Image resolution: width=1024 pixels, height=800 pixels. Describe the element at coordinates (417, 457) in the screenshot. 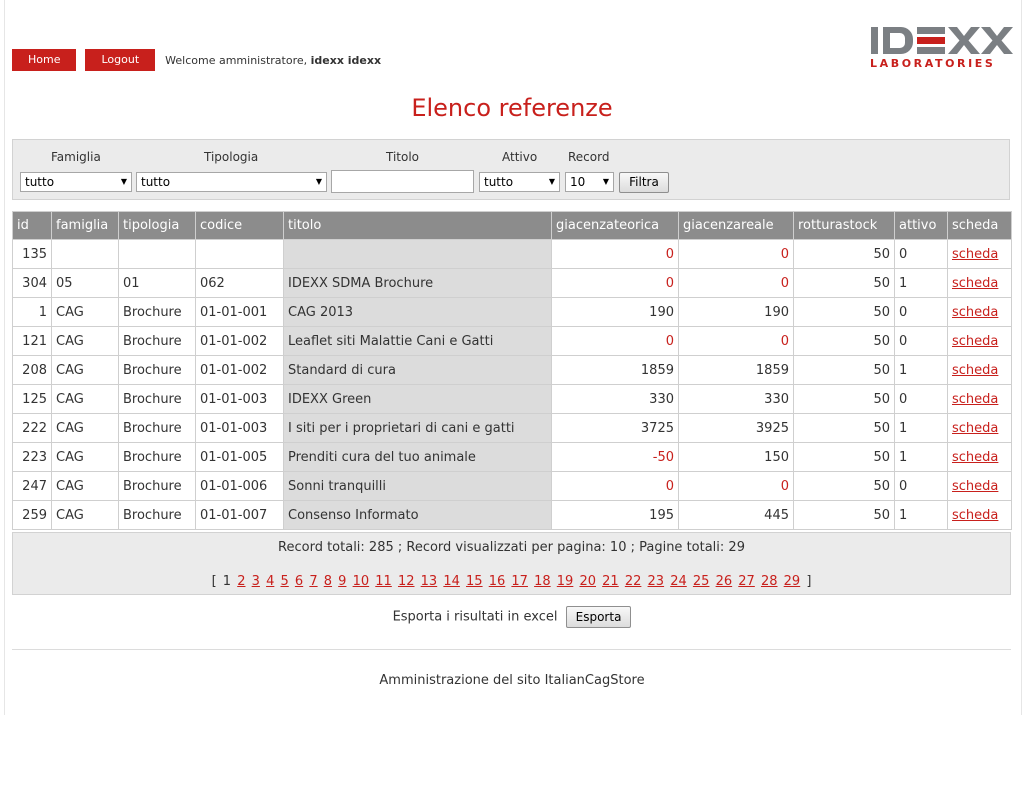

I see `cell-titolo: Prenditi cura del tuo animale` at that location.